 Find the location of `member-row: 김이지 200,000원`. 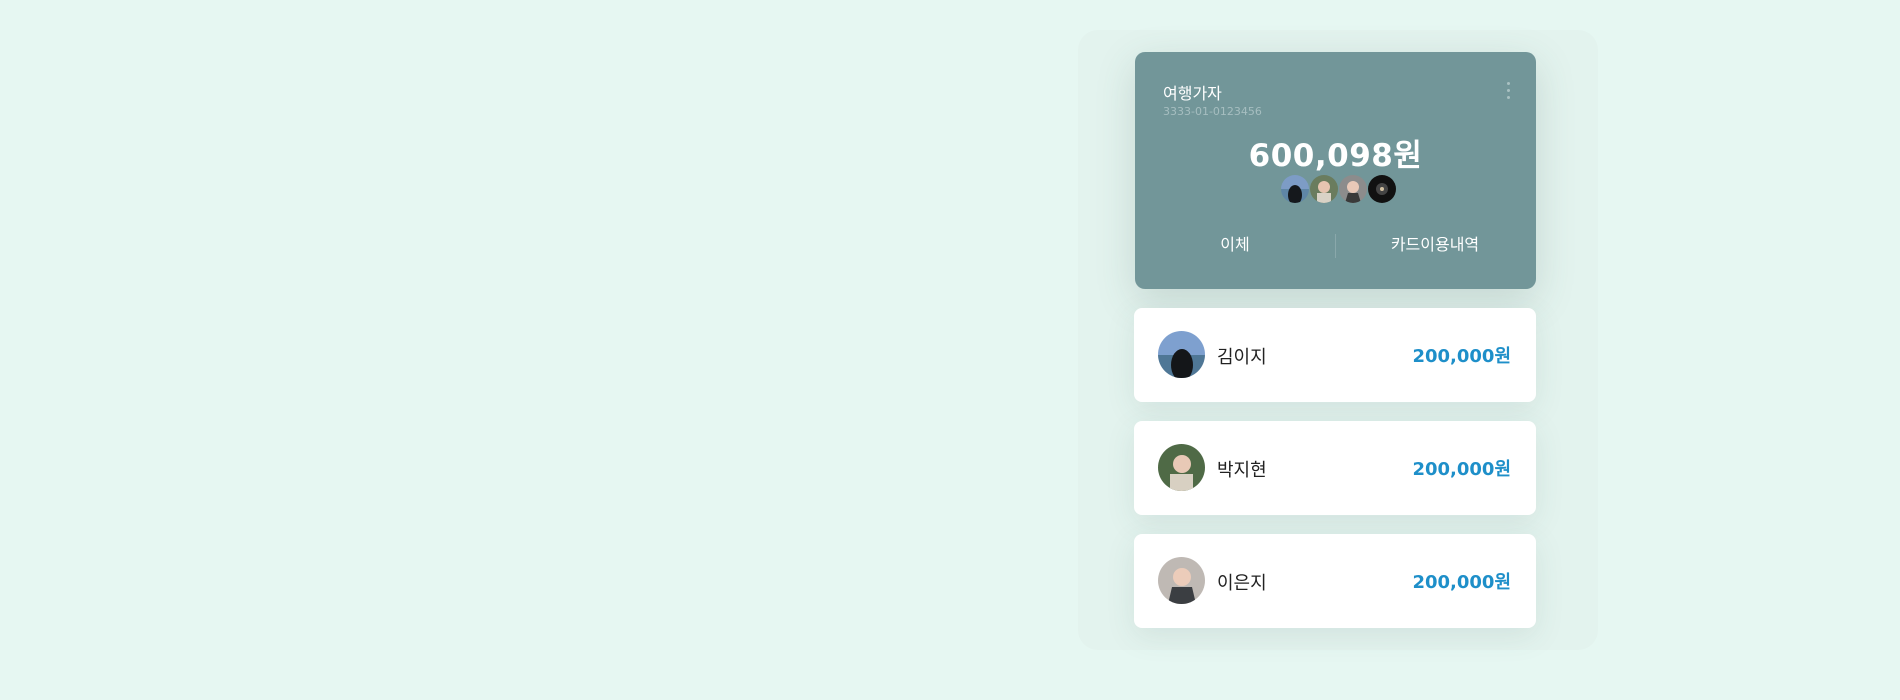

member-row: 김이지 200,000원 is located at coordinates (1335, 355).